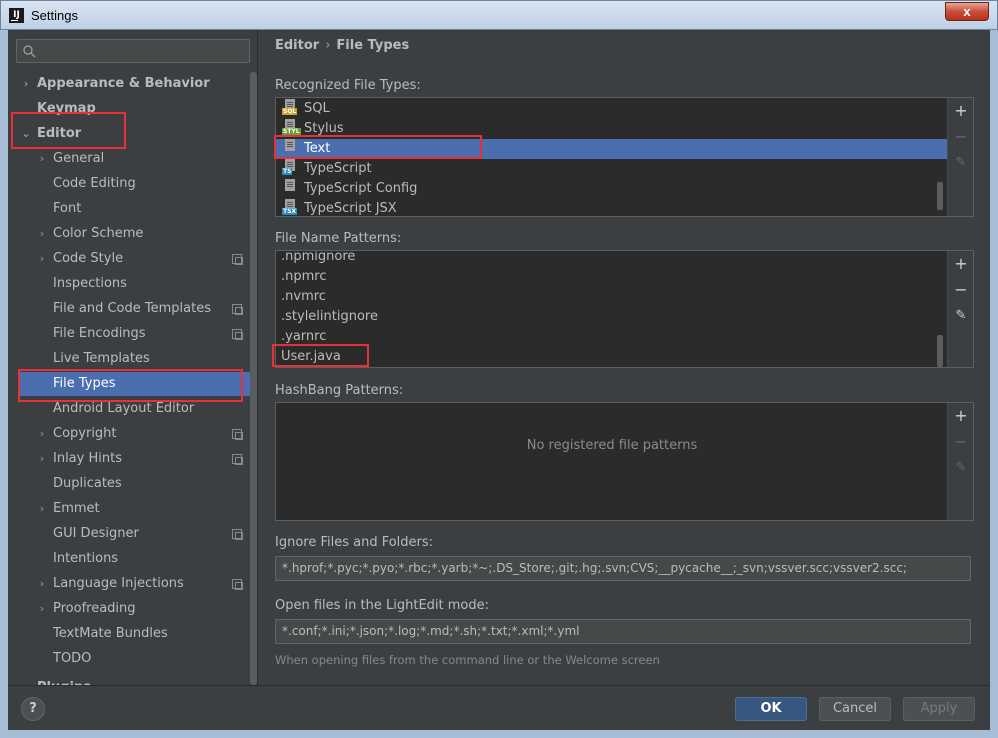 The height and width of the screenshot is (738, 998). Describe the element at coordinates (118, 583) in the screenshot. I see `sidebar-item-label: Language Injections` at that location.